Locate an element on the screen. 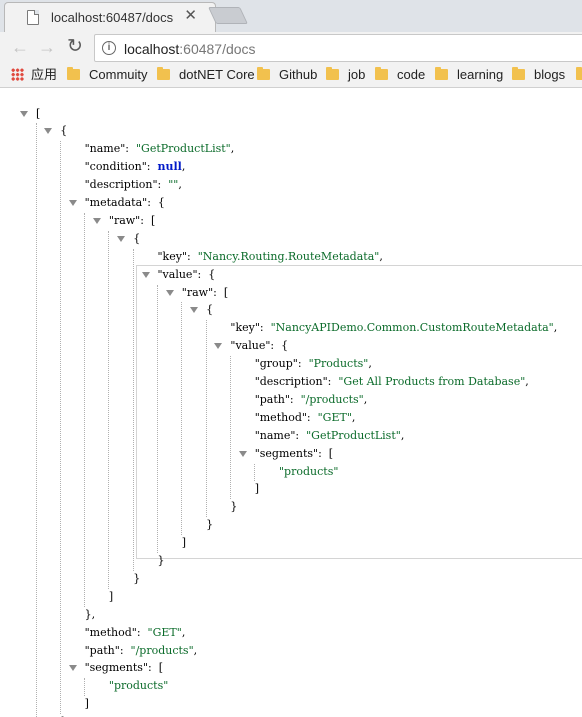 This screenshot has width=582, height=717. url-port-path: :60487/docs is located at coordinates (217, 49).